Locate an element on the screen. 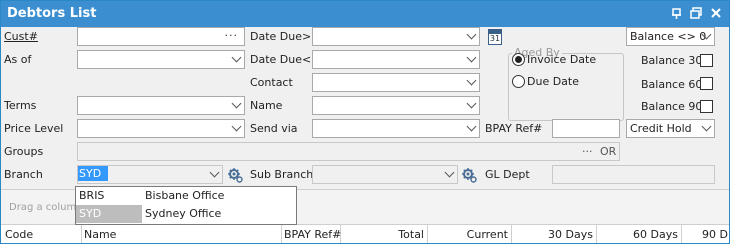 The height and width of the screenshot is (244, 730). dropdown-item-bris: BRIS Bisbane Office is located at coordinates (186, 196).